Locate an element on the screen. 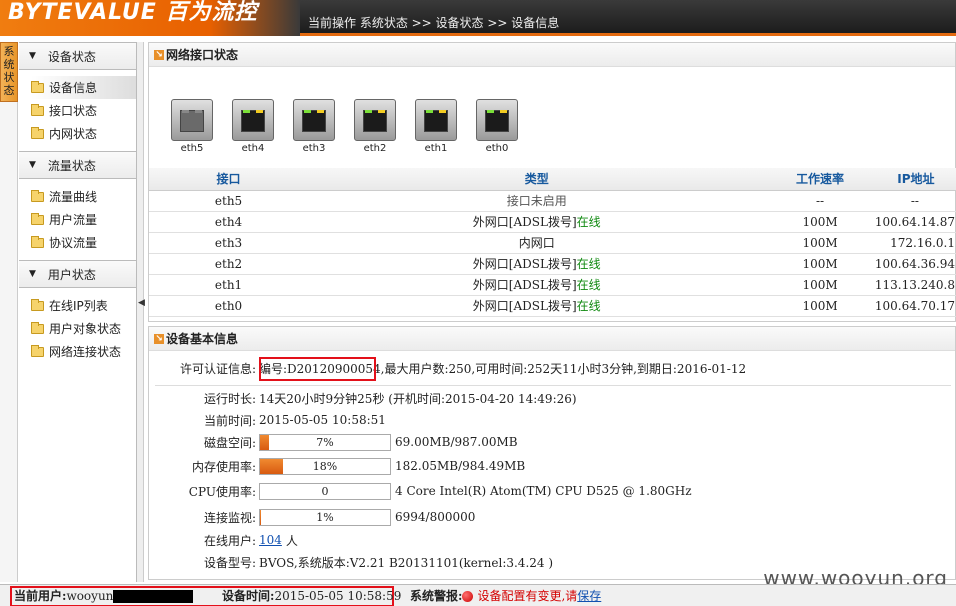  sidebar-group-body: 在线IP列表 用户对象状态 网络连接状态 is located at coordinates (77, 328).